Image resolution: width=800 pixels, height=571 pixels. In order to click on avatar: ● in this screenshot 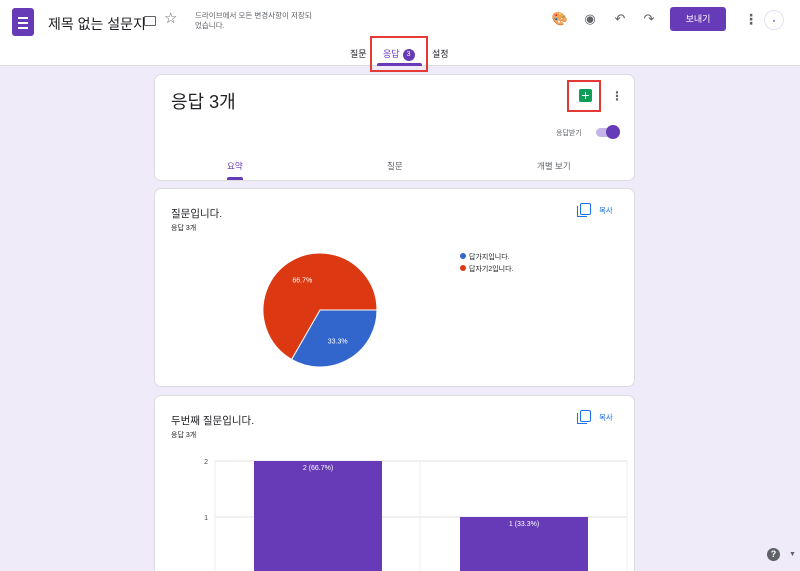, I will do `click(774, 20)`.